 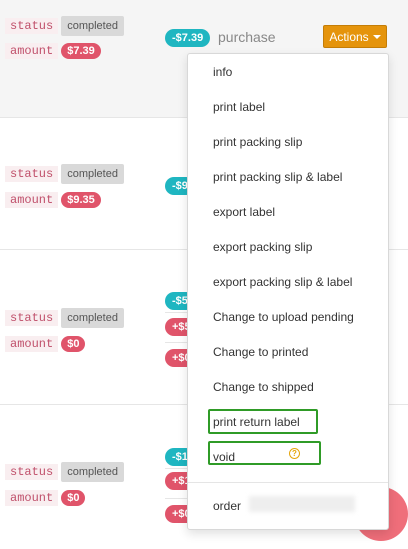 What do you see at coordinates (288, 352) in the screenshot?
I see `menu-item-change-to-printed: Change to printed` at bounding box center [288, 352].